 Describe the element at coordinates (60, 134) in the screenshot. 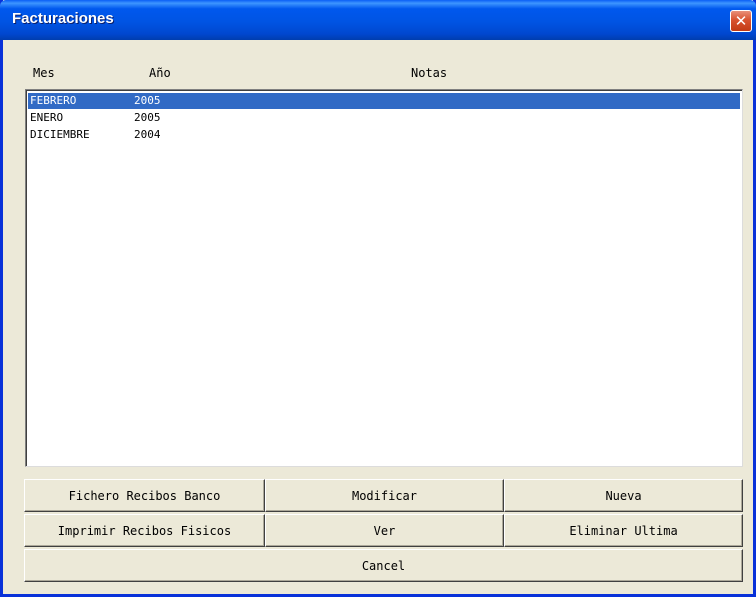

I see `list-item-mes: DICIEMBRE` at that location.